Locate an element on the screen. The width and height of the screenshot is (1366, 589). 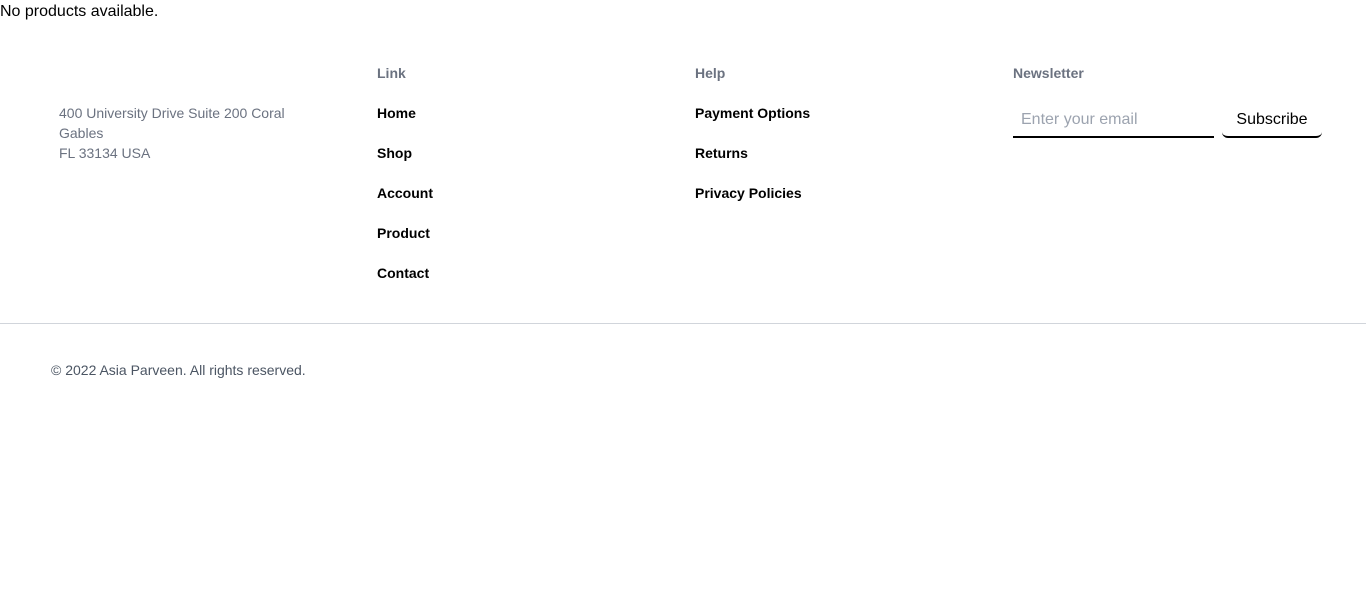
footer-link-product: Product is located at coordinates (405, 233).